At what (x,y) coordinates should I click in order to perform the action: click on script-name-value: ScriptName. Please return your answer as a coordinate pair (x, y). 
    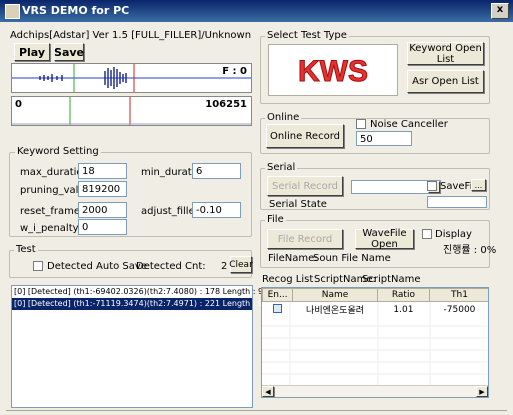
    Looking at the image, I should click on (391, 279).